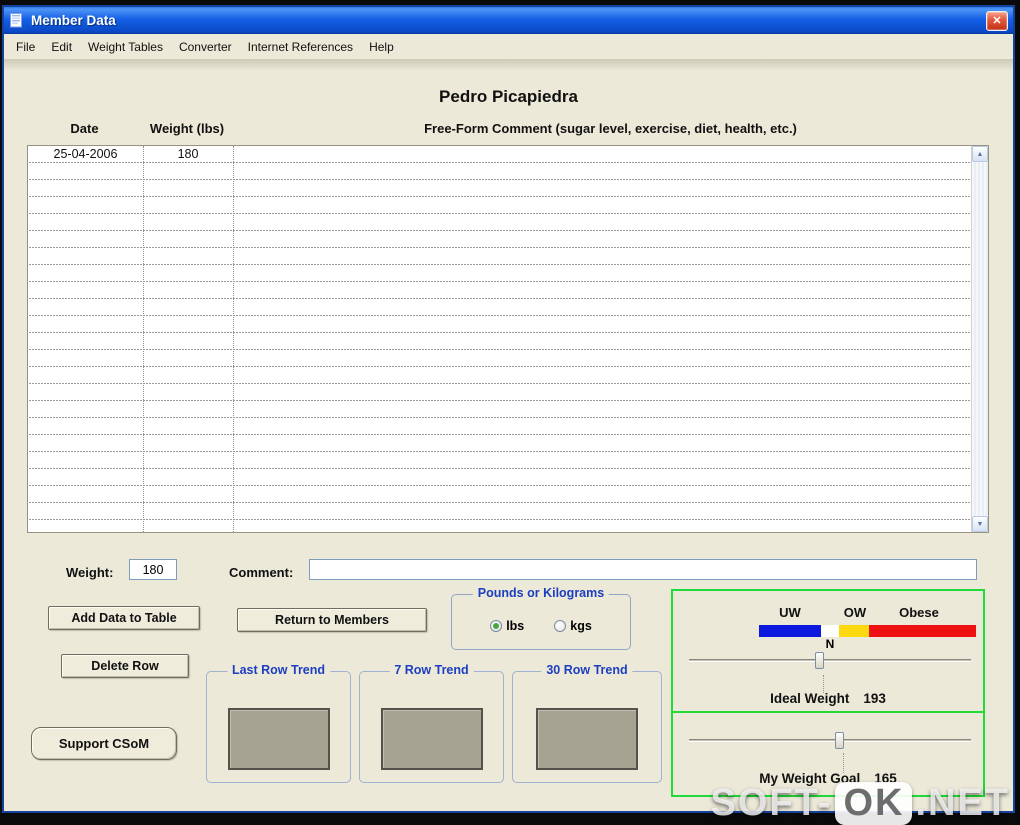 The width and height of the screenshot is (1020, 825). Describe the element at coordinates (922, 631) in the screenshot. I see `bmi-segment-obese` at that location.